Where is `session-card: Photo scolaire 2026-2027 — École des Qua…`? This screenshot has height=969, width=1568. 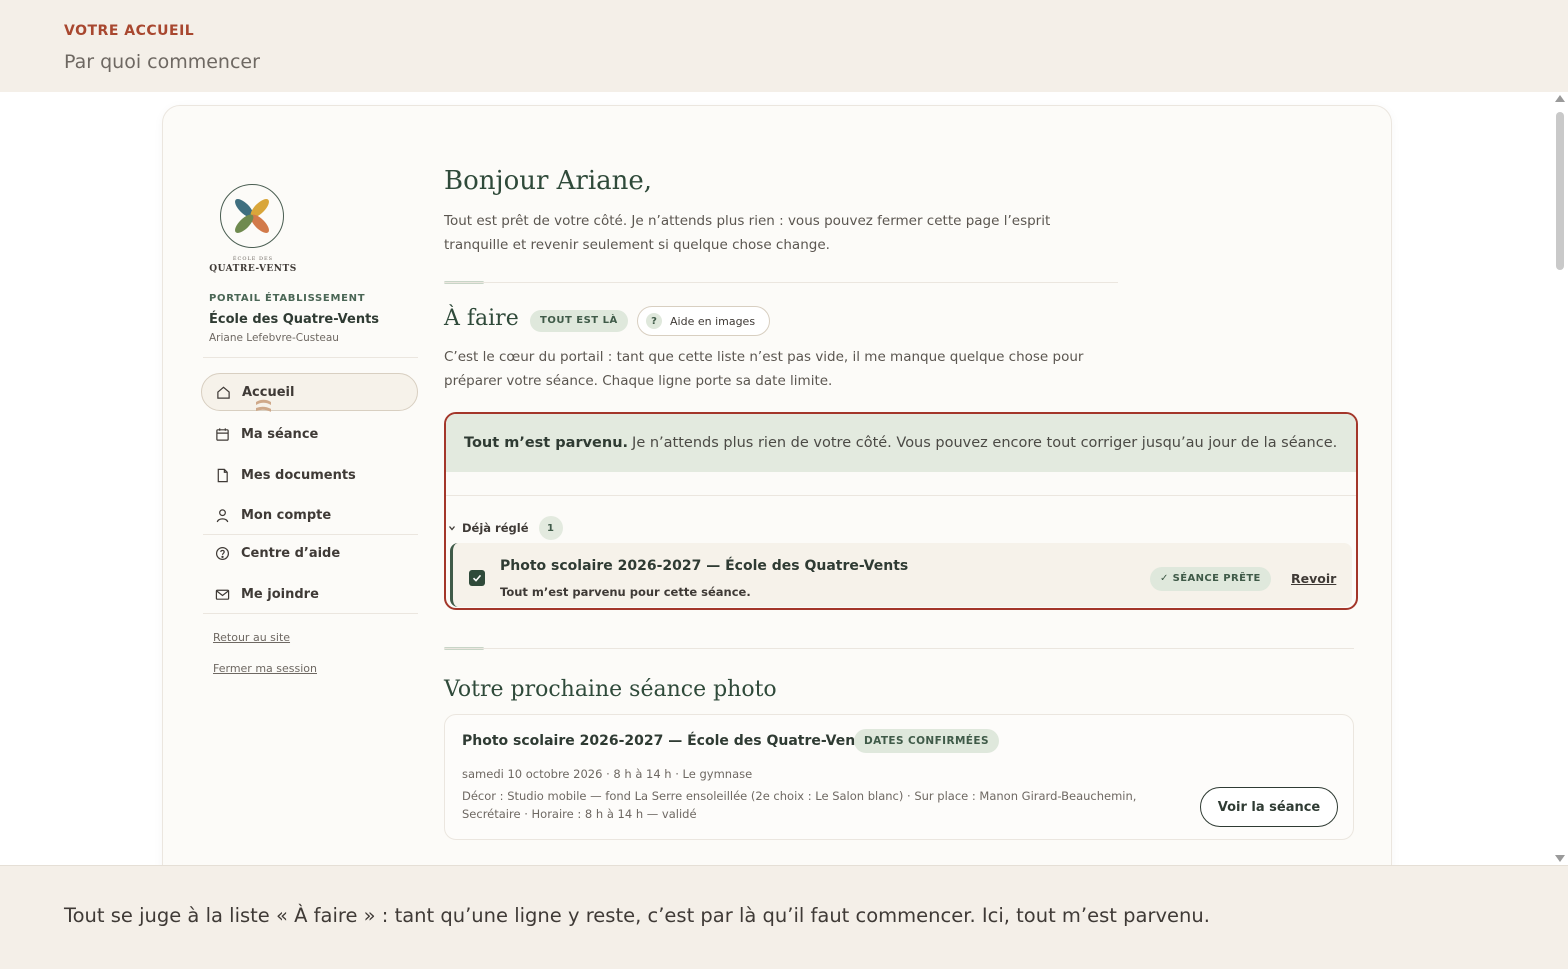
session-card: Photo scolaire 2026-2027 — École des Qua… is located at coordinates (899, 777).